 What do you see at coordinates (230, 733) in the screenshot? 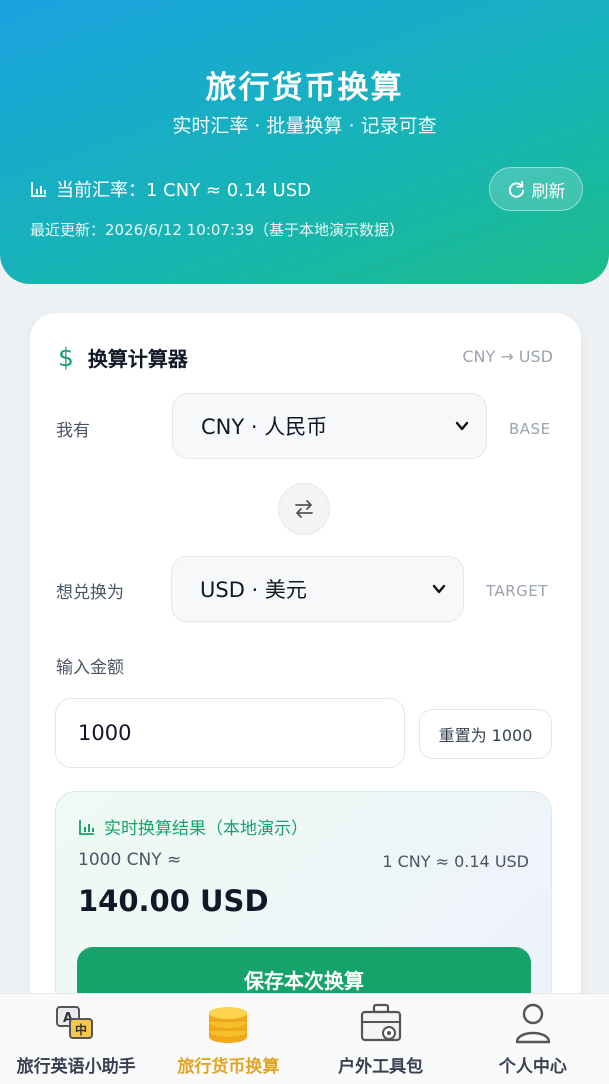
I see `amount-input` at bounding box center [230, 733].